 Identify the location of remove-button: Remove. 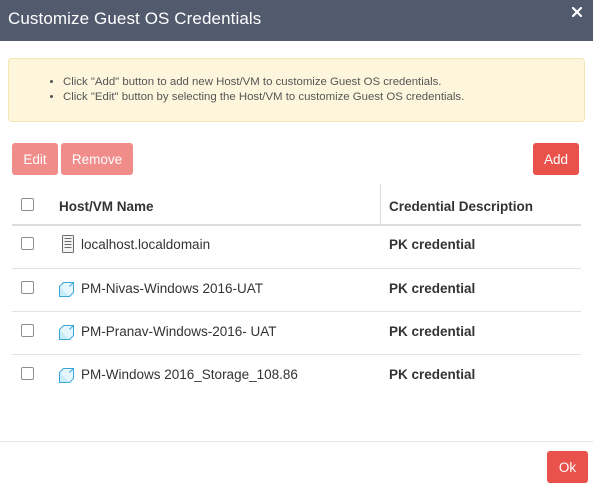
(97, 159).